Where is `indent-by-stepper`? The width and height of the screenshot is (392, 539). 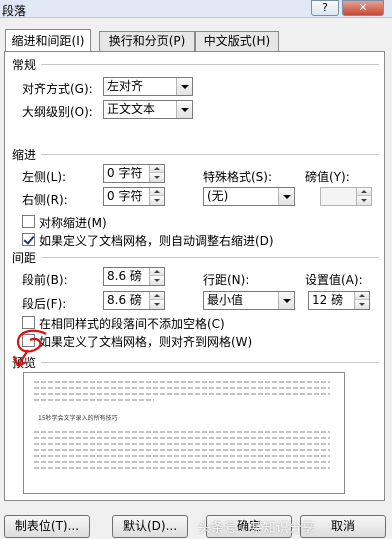 indent-by-stepper is located at coordinates (346, 196).